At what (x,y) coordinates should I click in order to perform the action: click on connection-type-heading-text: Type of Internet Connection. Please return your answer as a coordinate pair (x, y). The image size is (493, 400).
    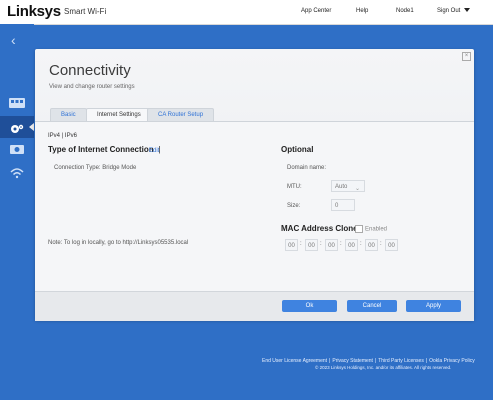
    Looking at the image, I should click on (101, 149).